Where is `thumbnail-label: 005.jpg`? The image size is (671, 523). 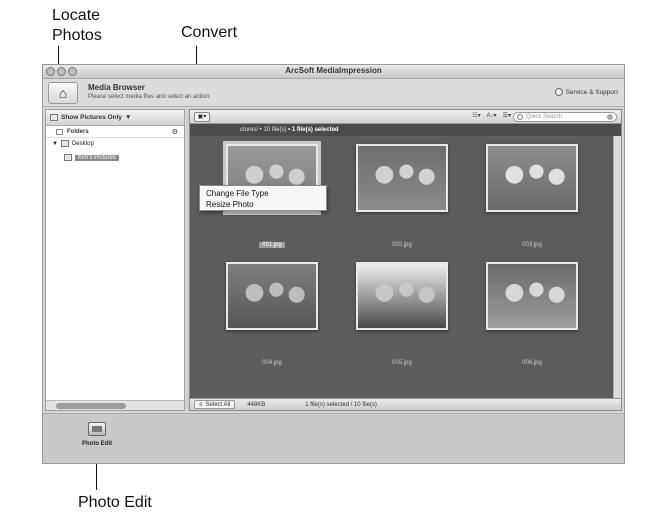 thumbnail-label: 005.jpg is located at coordinates (402, 363).